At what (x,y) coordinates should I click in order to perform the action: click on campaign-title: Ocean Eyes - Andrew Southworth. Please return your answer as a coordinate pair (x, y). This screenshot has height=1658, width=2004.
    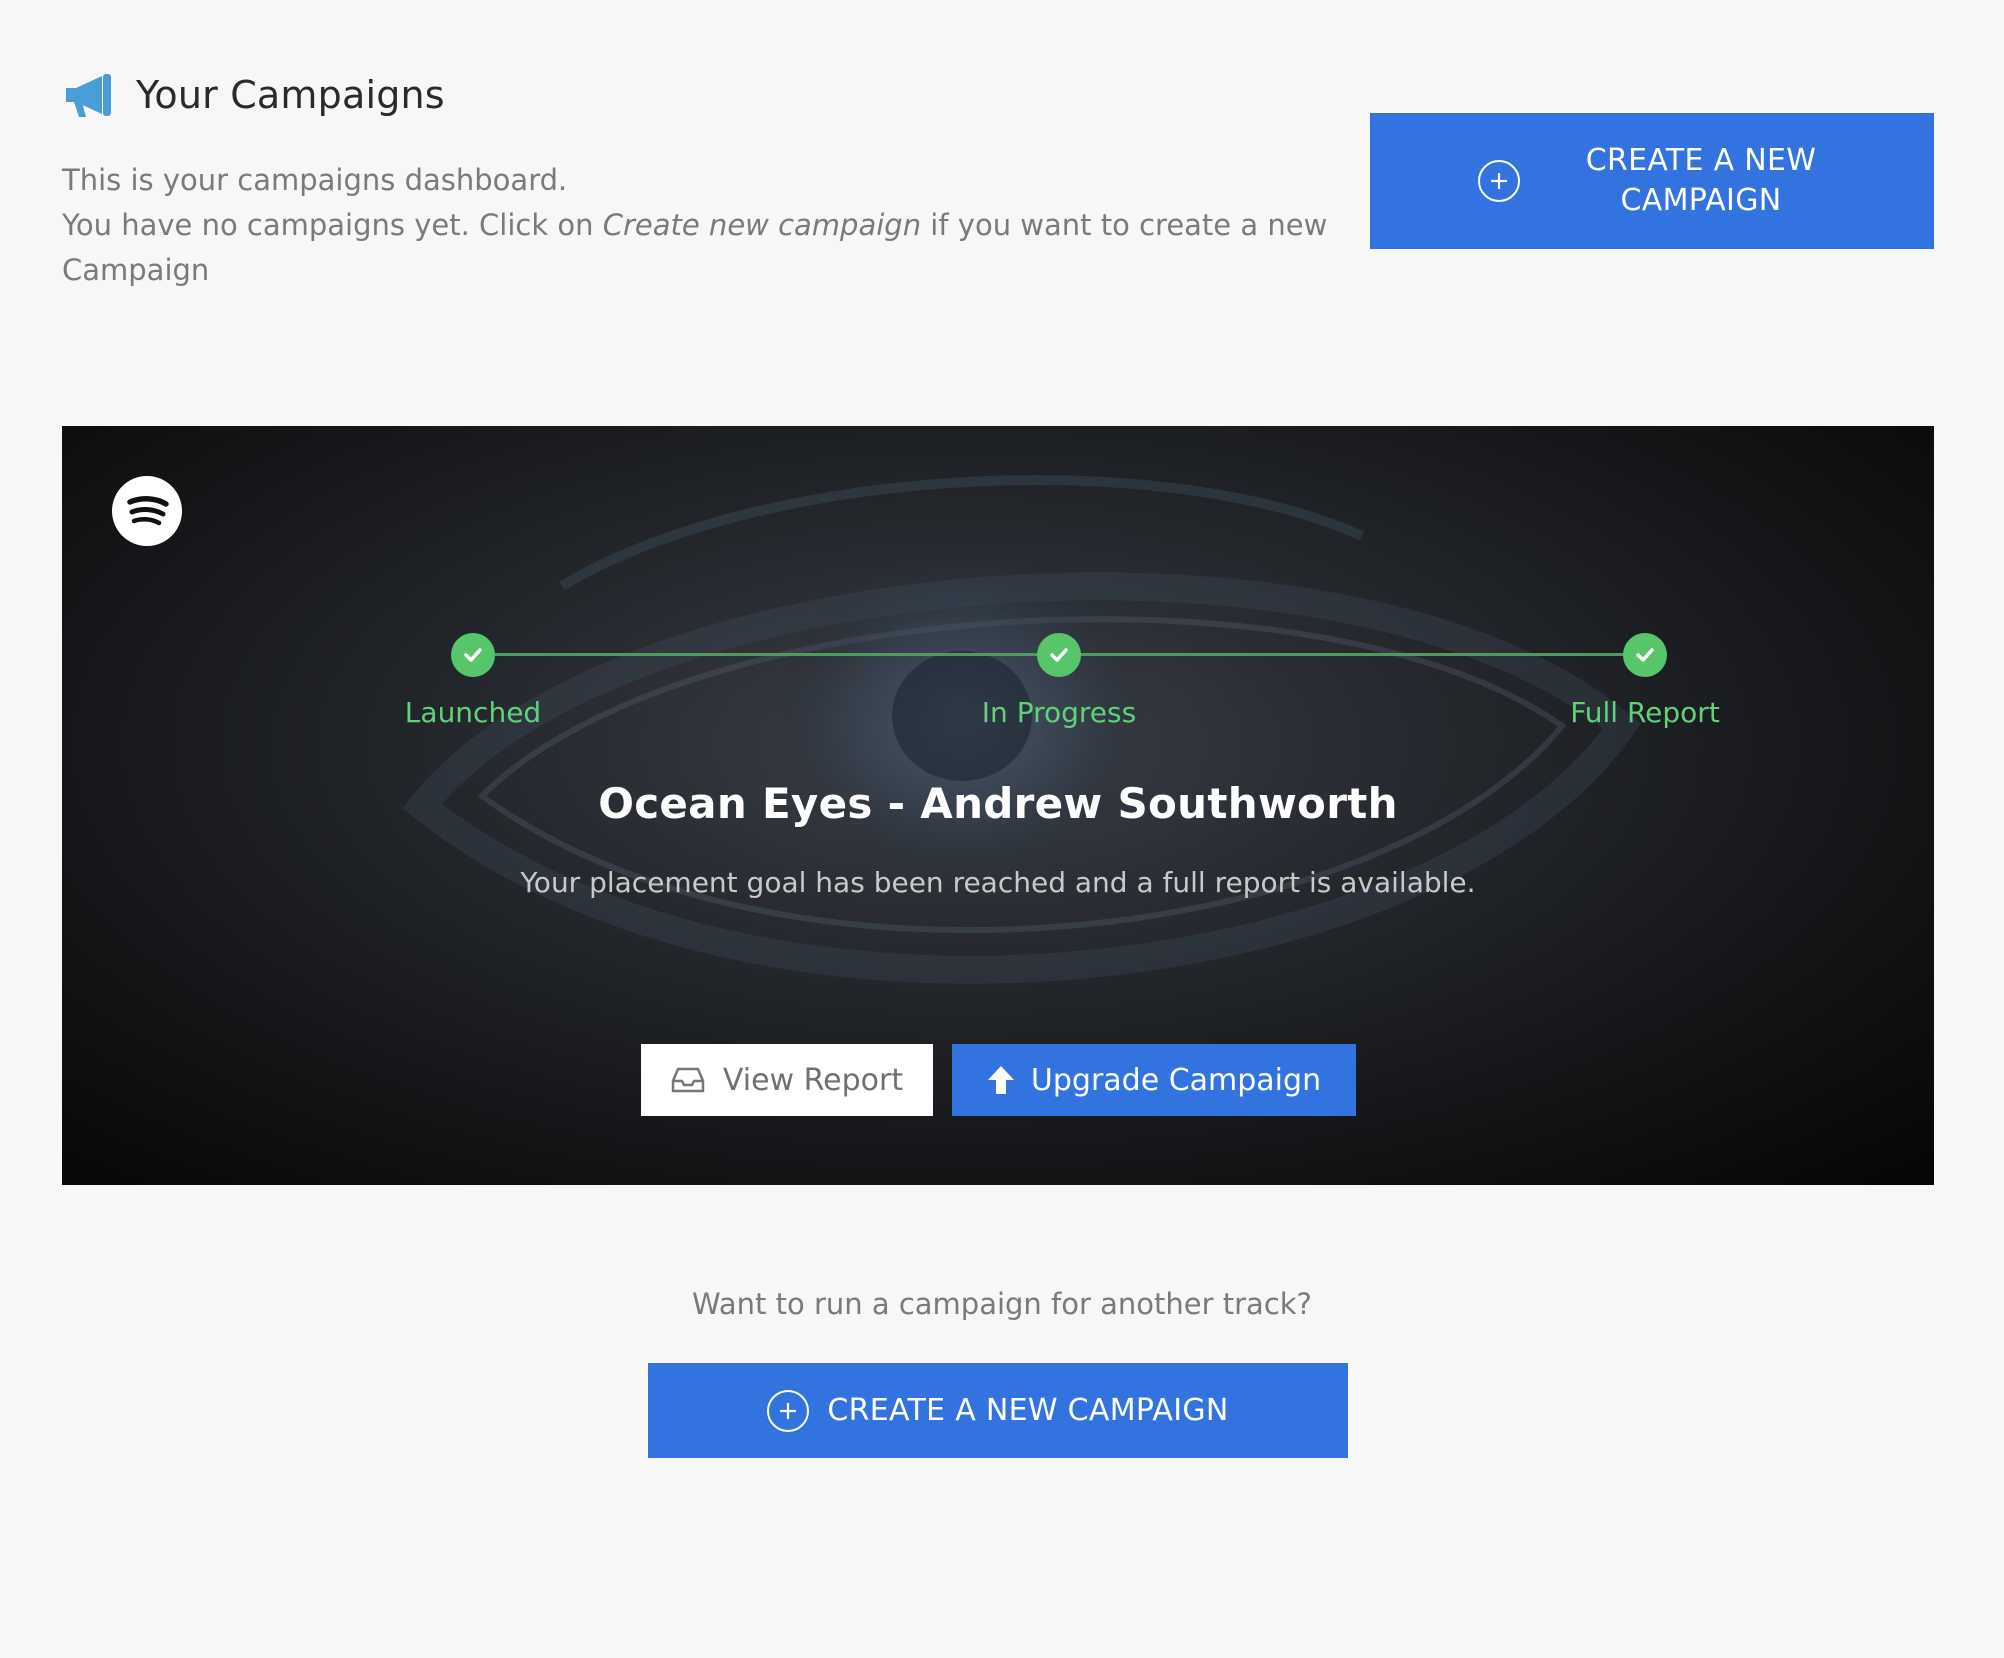
    Looking at the image, I should click on (998, 803).